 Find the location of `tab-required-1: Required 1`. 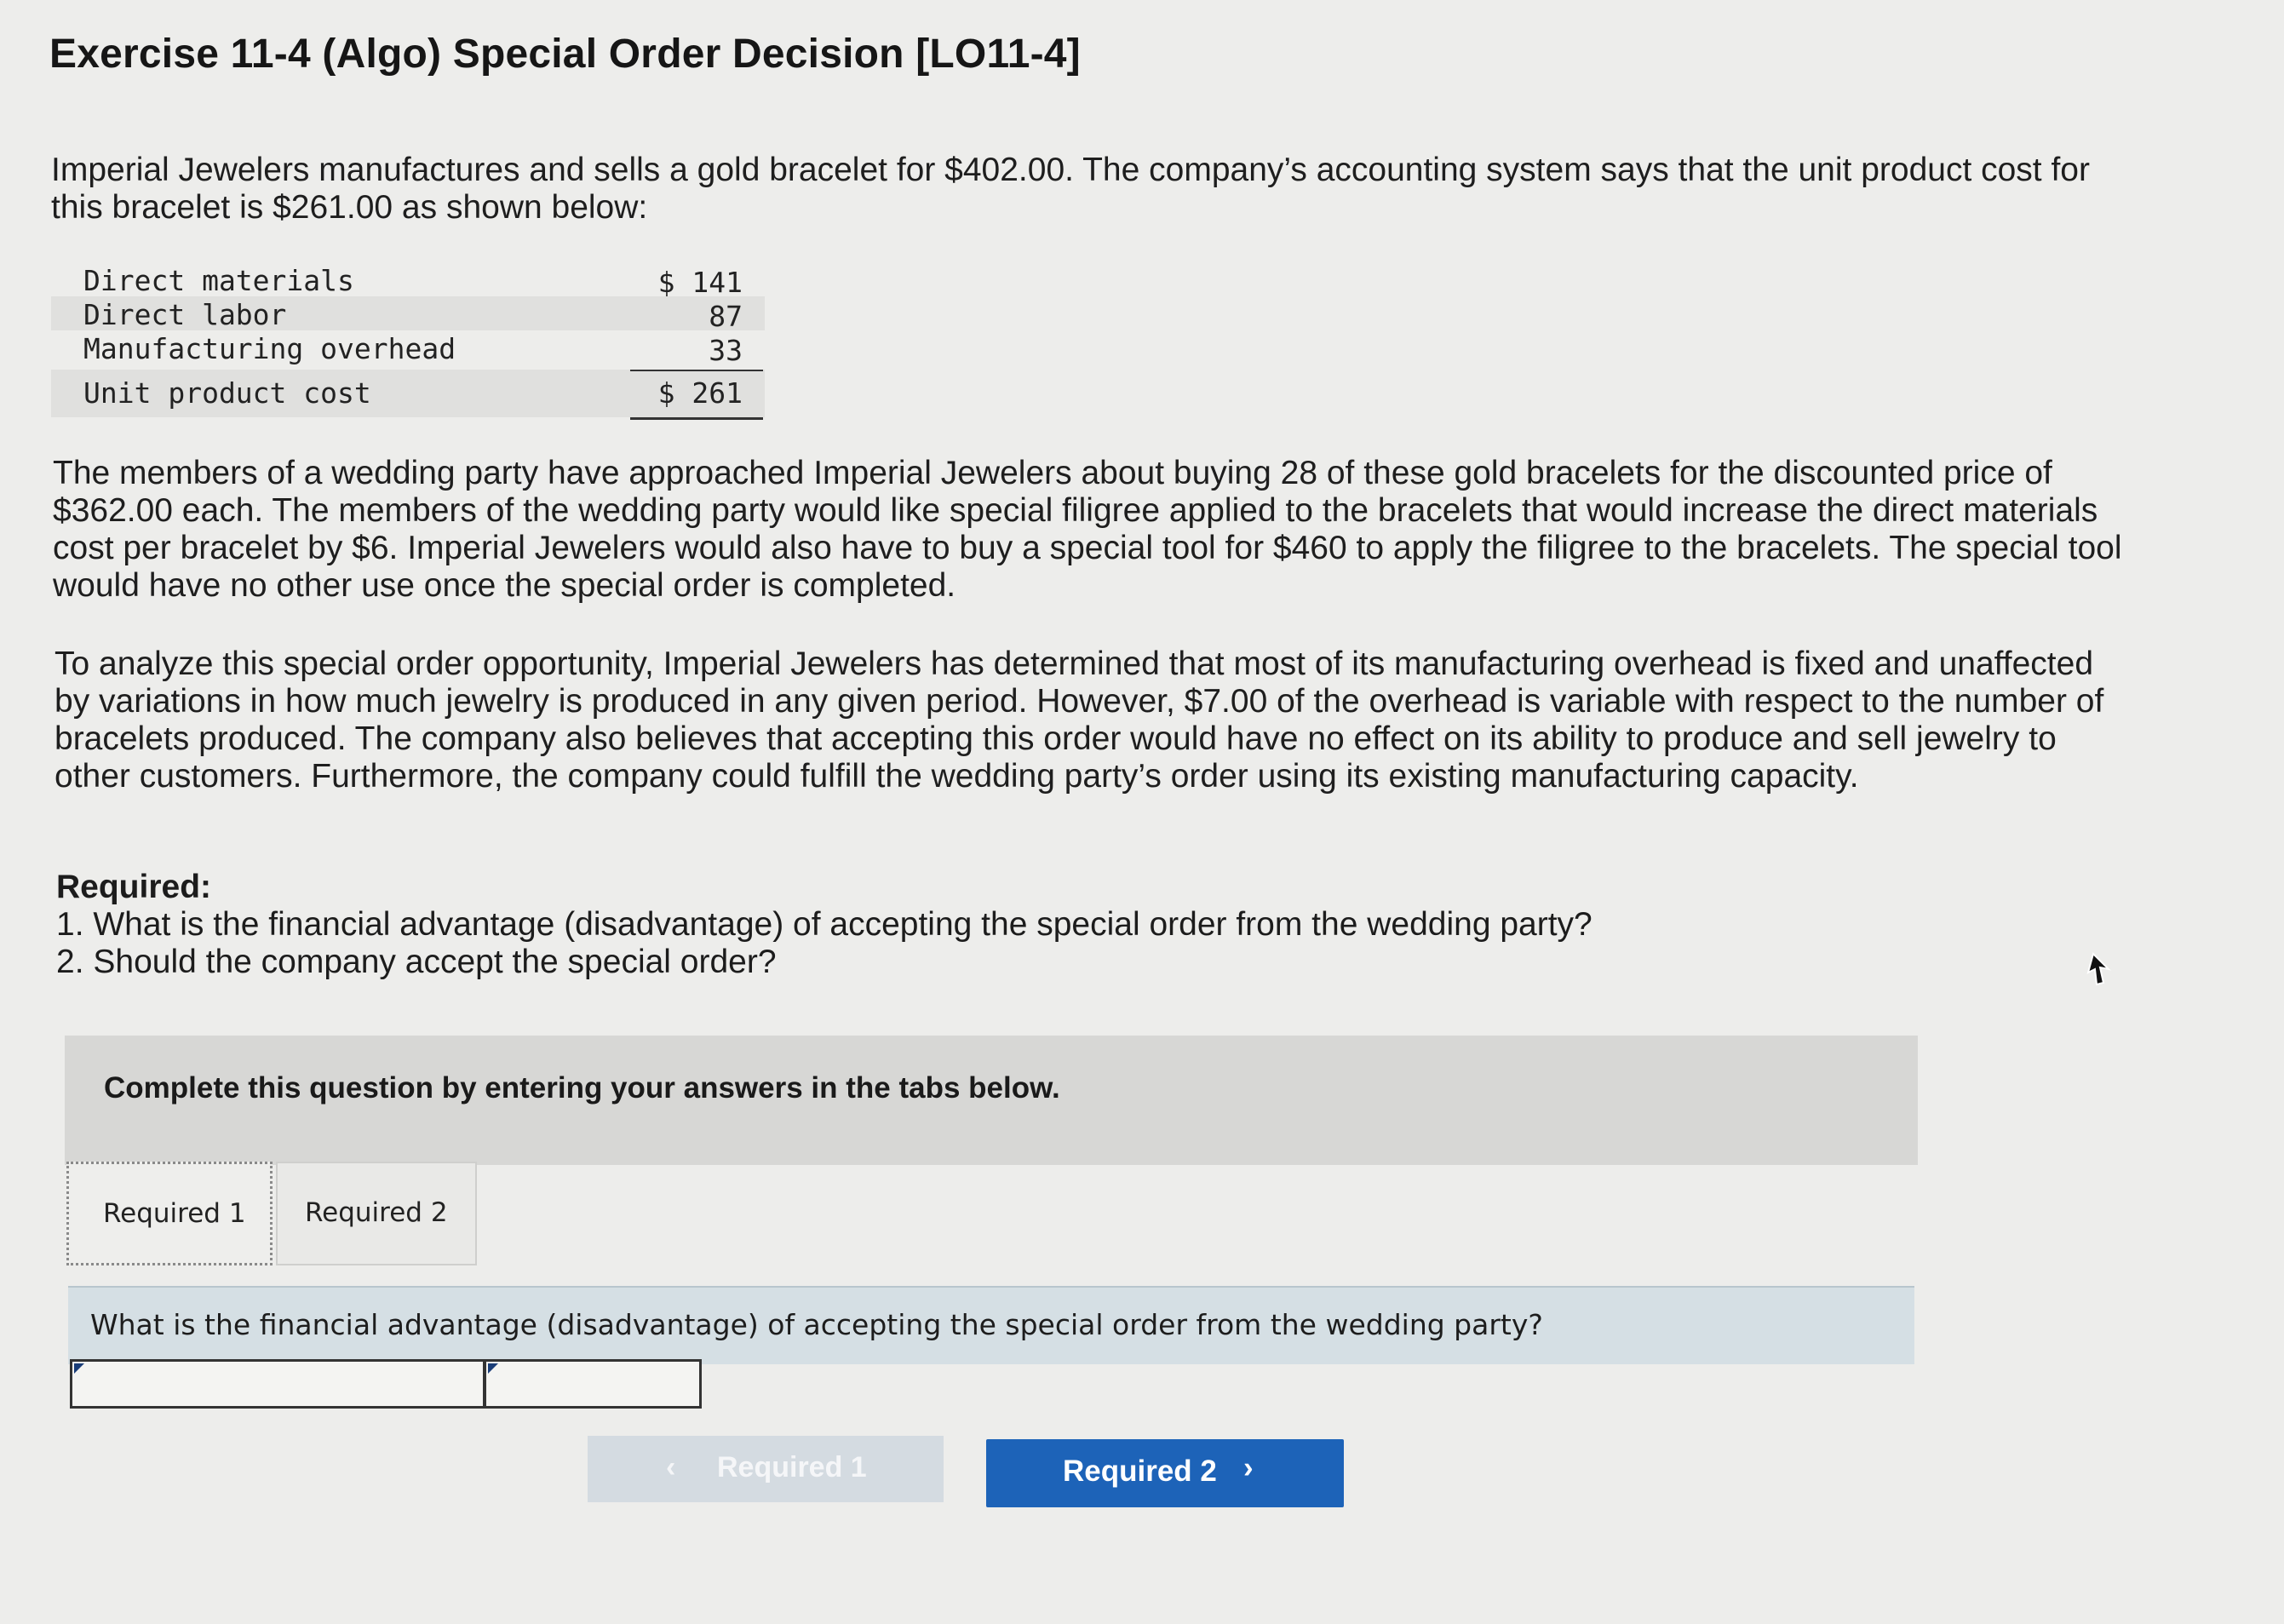

tab-required-1: Required 1 is located at coordinates (170, 1213).